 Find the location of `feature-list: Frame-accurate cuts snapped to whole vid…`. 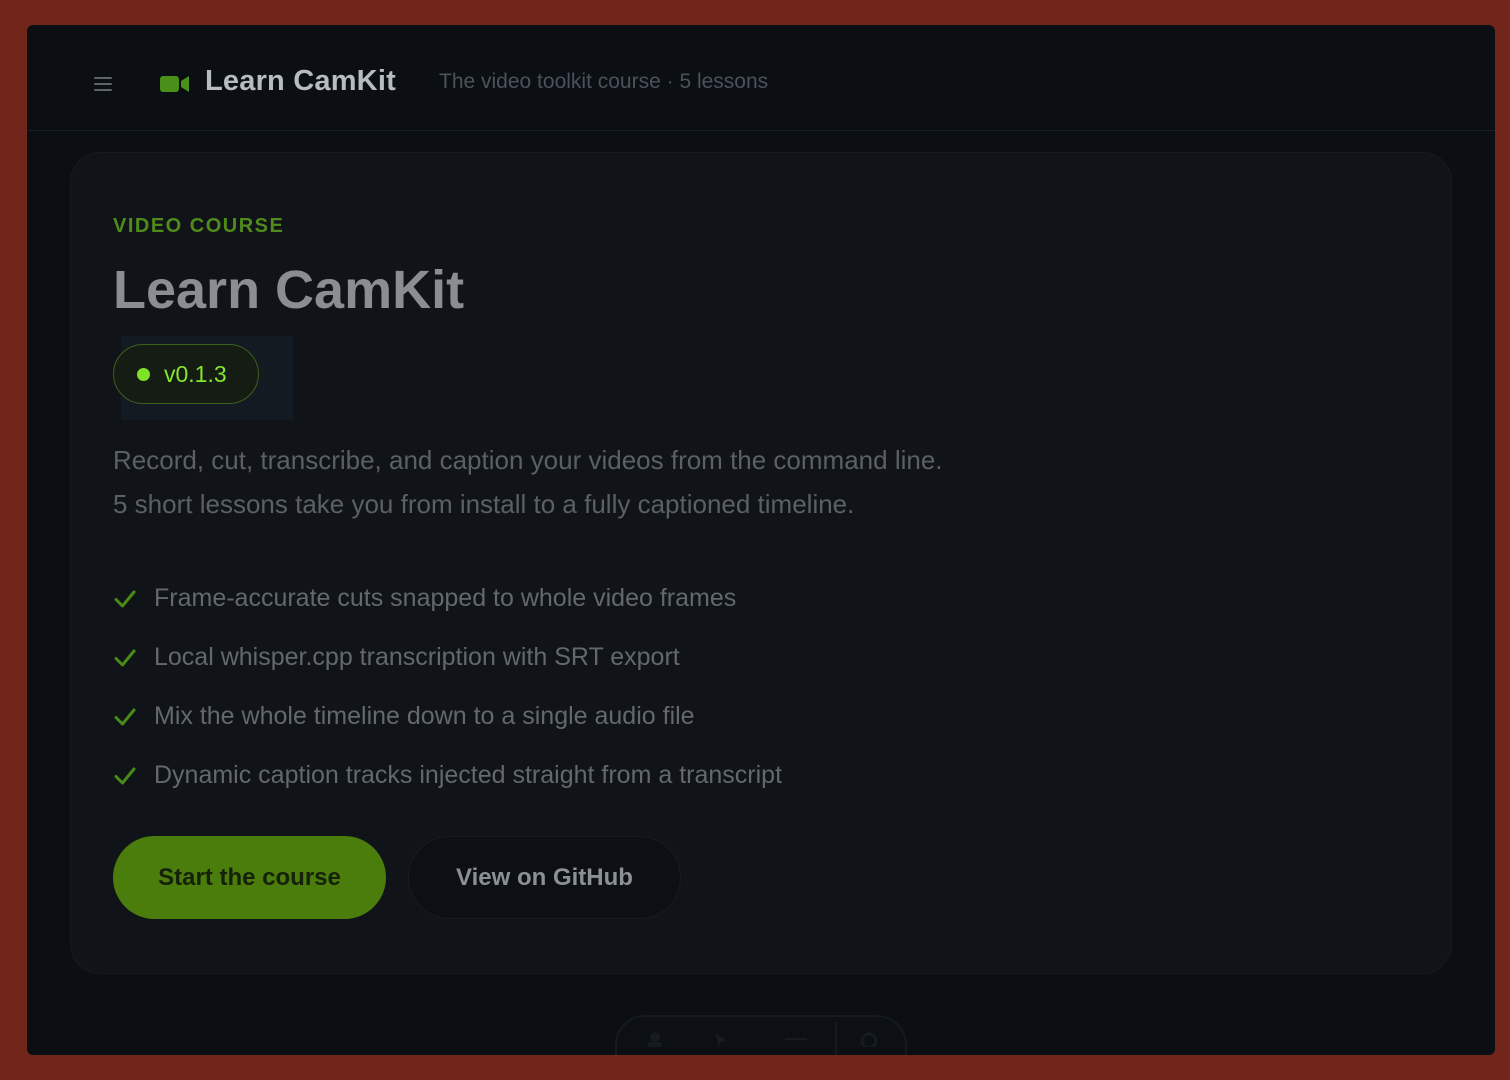

feature-list: Frame-accurate cuts snapped to whole vid… is located at coordinates (447, 687).